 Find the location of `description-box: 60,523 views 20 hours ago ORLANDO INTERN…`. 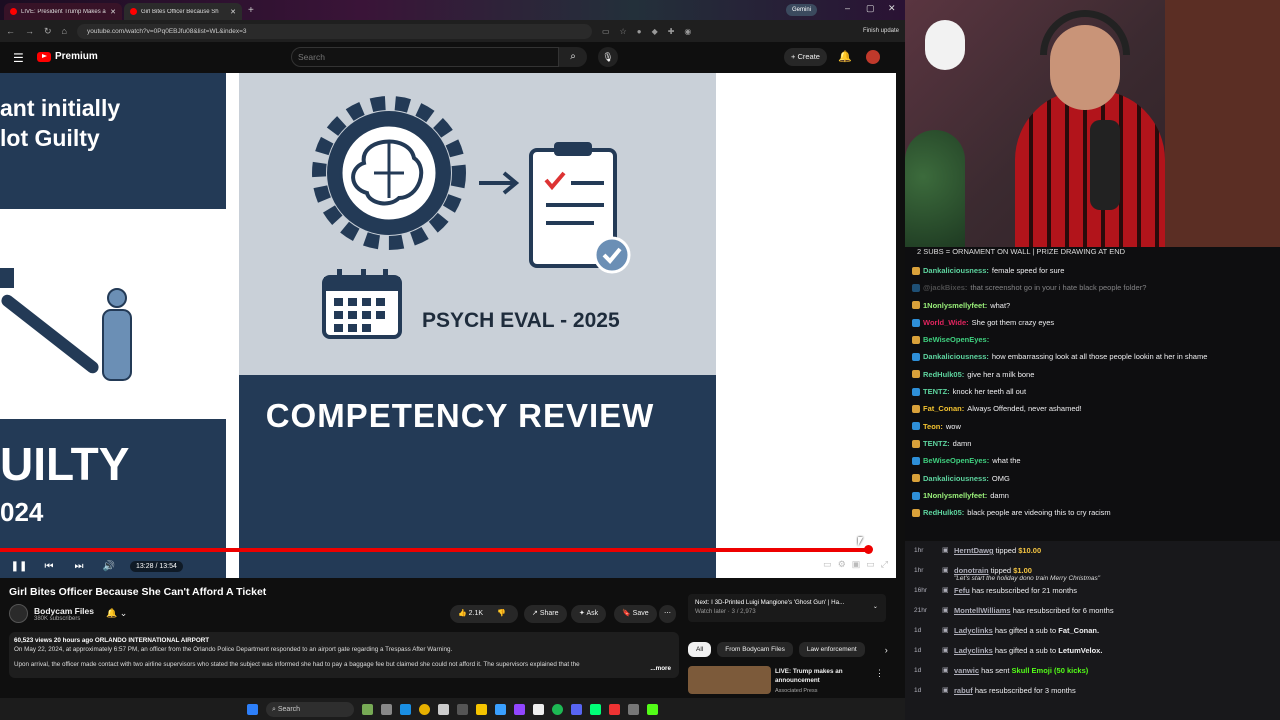

description-box: 60,523 views 20 hours ago ORLANDO INTERN… is located at coordinates (344, 655).